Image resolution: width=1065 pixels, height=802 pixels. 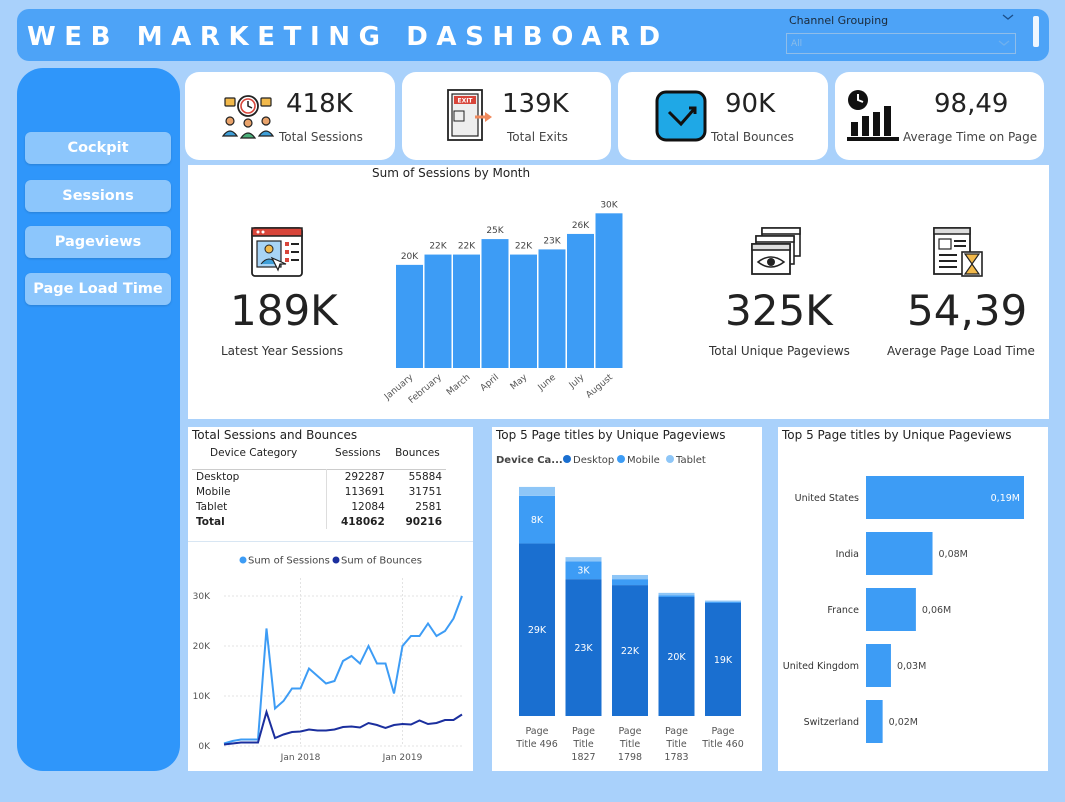 I want to click on legend-label: Tablet, so click(x=690, y=460).